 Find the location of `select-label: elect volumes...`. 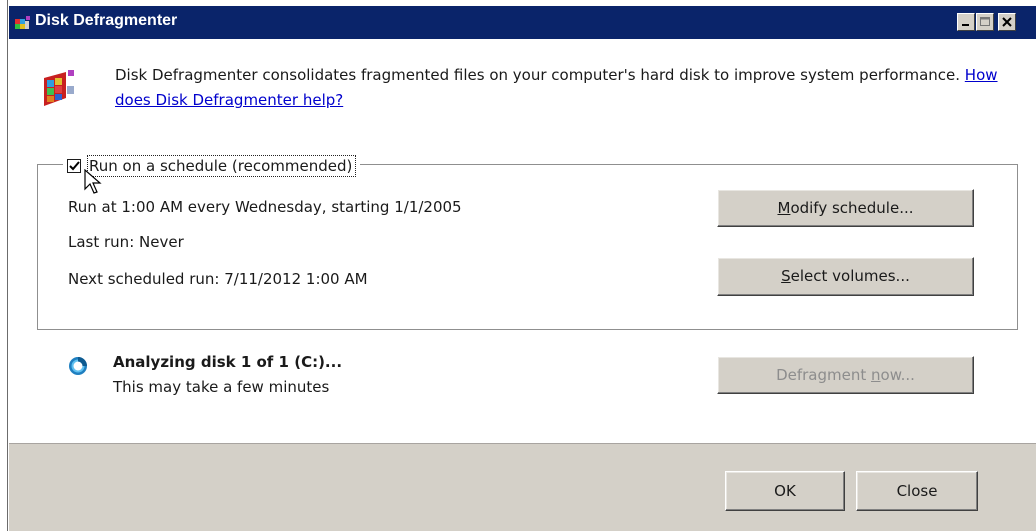

select-label: elect volumes... is located at coordinates (850, 276).